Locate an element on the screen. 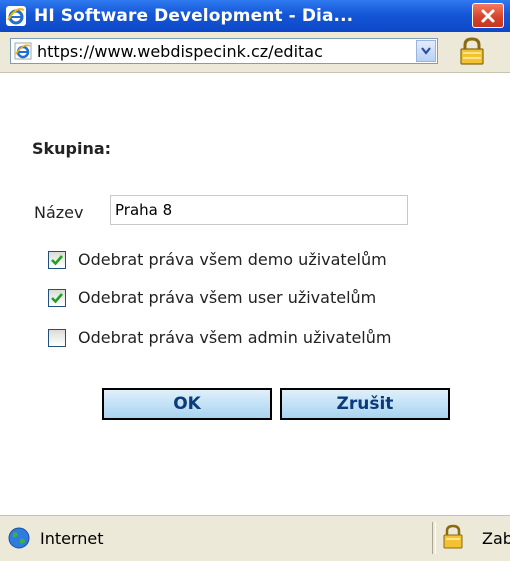 This screenshot has width=510, height=561. page-icon is located at coordinates (23, 51).